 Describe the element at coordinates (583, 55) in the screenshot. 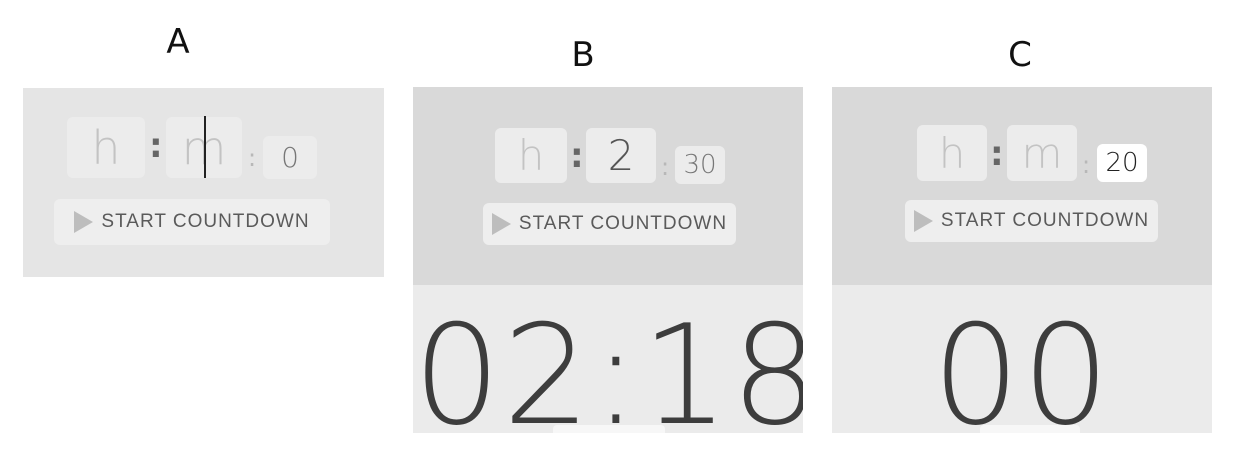

I see `panel-label-b: B` at that location.